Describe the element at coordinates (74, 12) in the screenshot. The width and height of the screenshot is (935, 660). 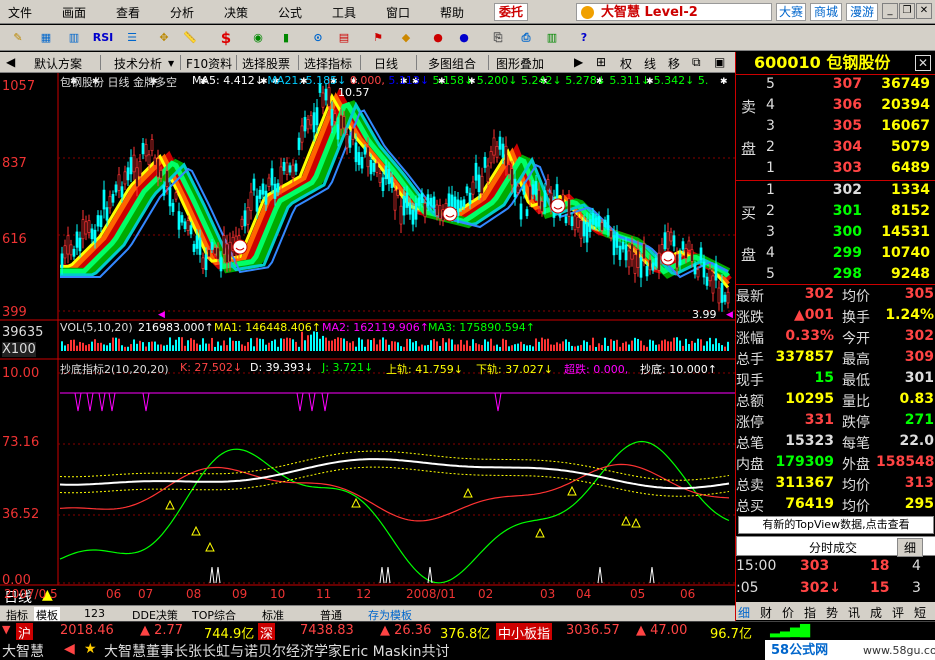
I see `menu-screen: 画面` at that location.